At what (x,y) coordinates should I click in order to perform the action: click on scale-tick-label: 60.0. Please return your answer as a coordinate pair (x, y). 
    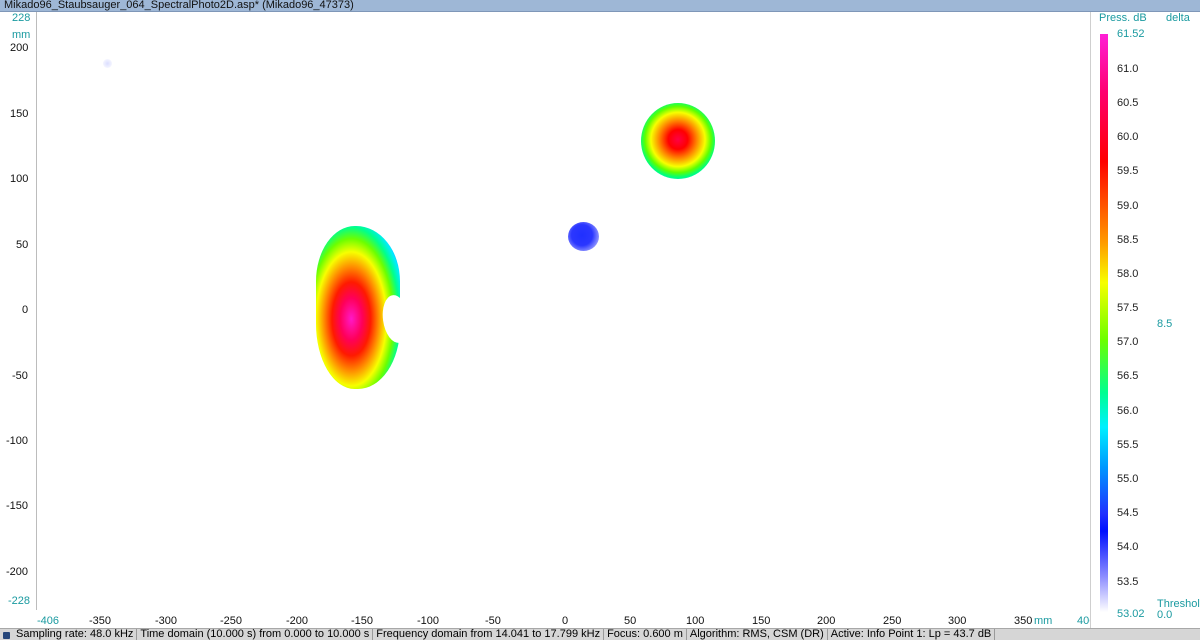
    Looking at the image, I should click on (1128, 137).